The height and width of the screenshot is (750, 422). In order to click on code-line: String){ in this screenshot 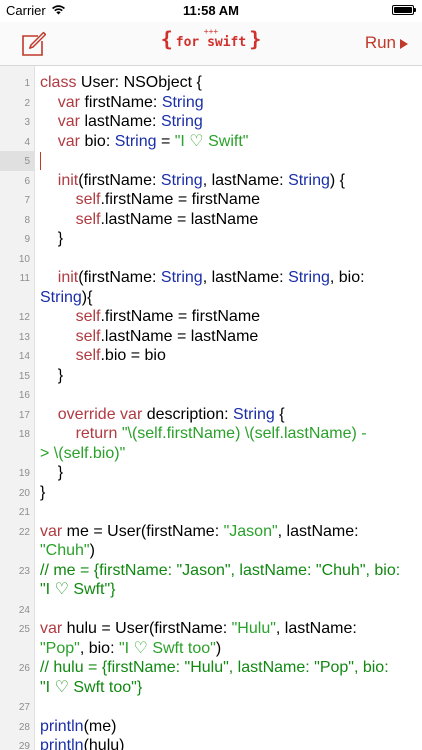, I will do `click(211, 298)`.